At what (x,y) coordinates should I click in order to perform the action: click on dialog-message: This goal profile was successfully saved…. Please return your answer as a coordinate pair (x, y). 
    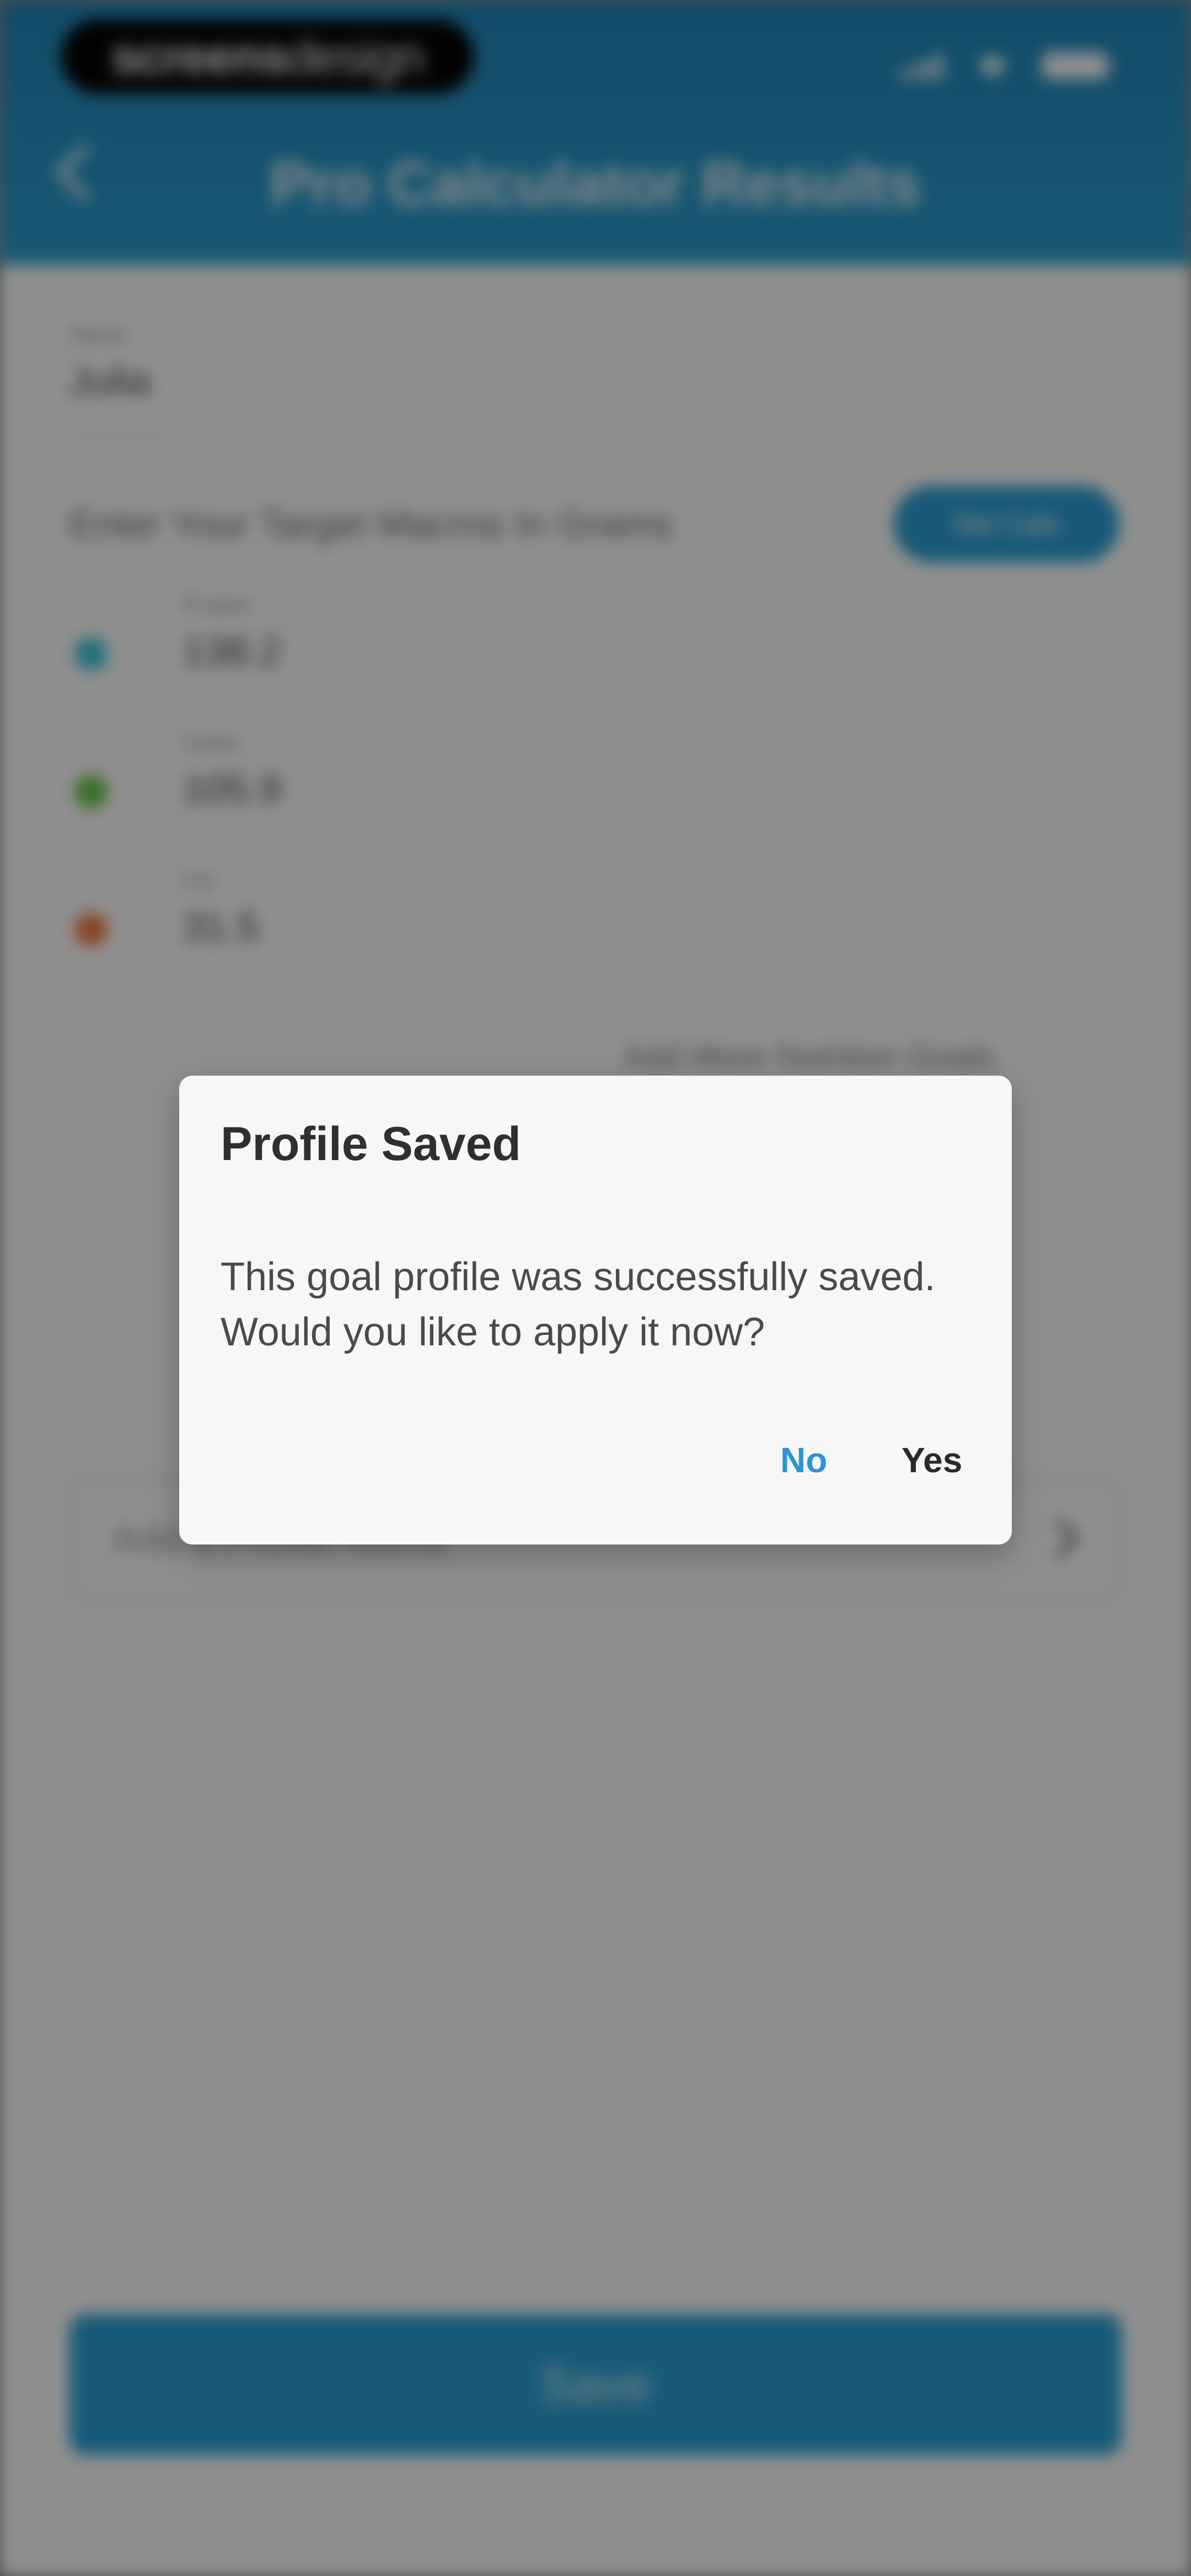
    Looking at the image, I should click on (578, 1304).